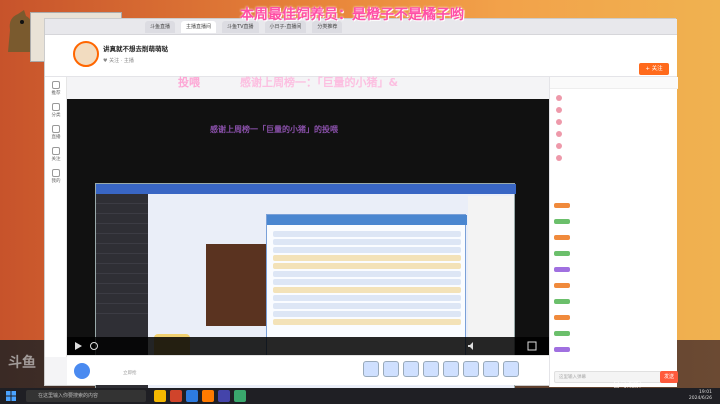  Describe the element at coordinates (56, 84) in the screenshot. I see `home-icon` at that location.